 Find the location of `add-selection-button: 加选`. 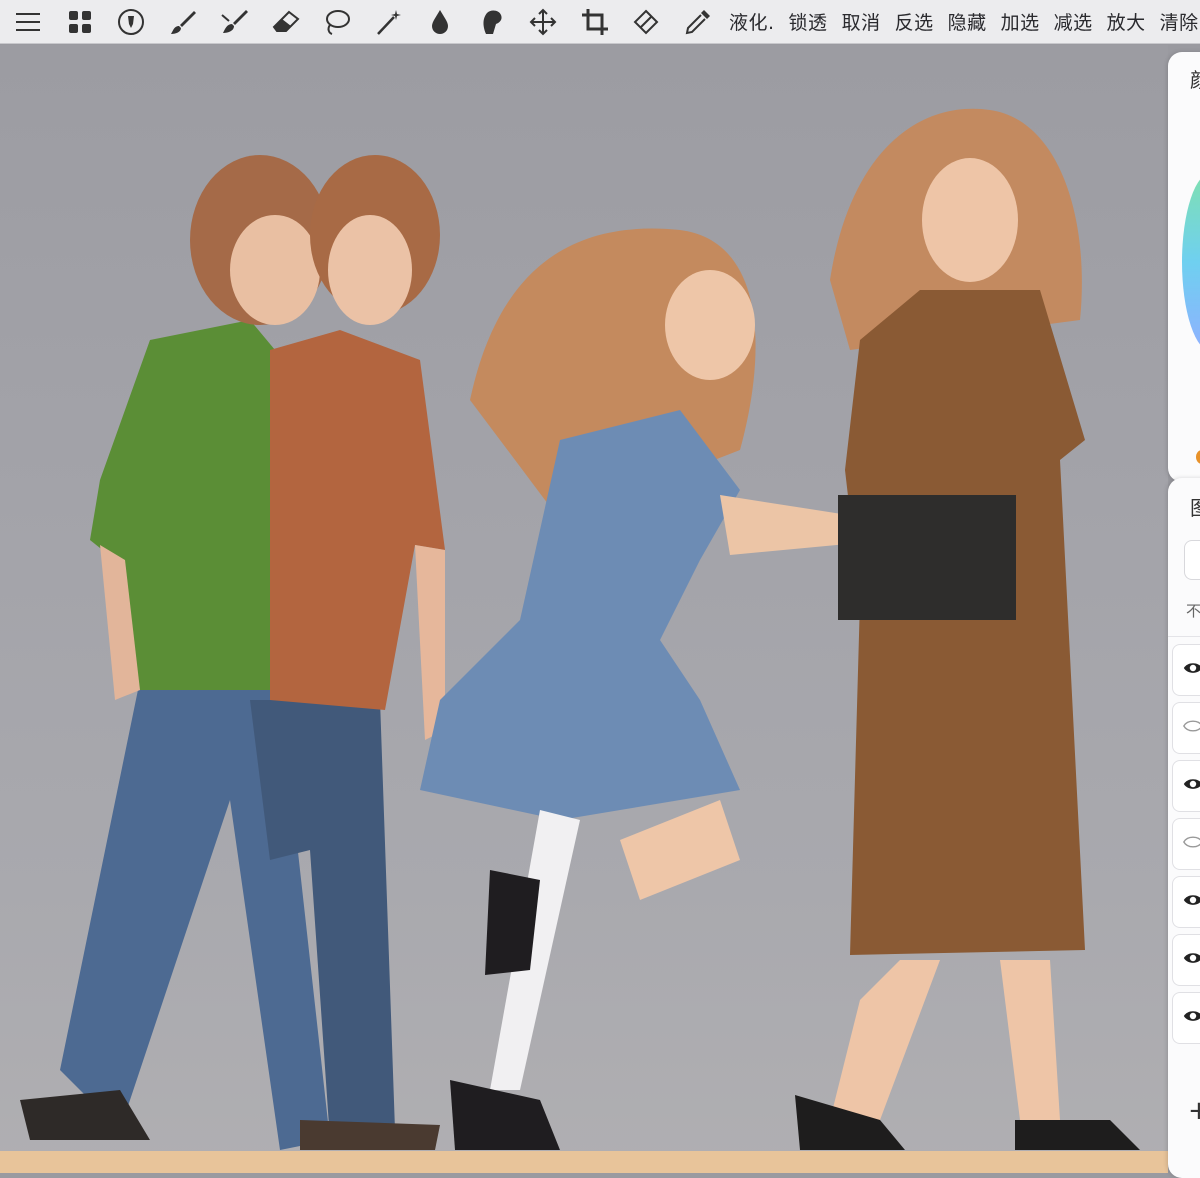

add-selection-button: 加选 is located at coordinates (1020, 21).